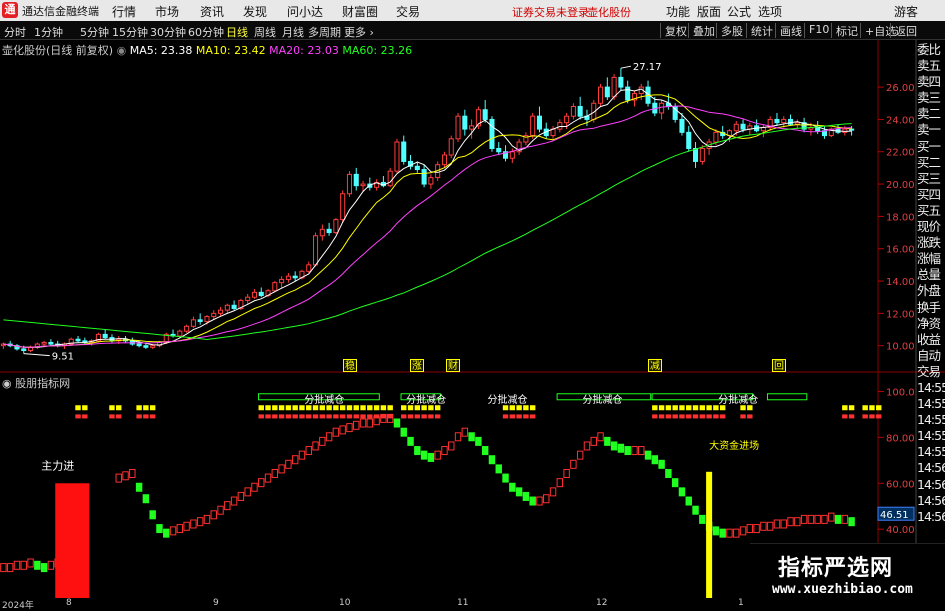 The height and width of the screenshot is (611, 945). What do you see at coordinates (931, 82) in the screenshot?
I see `side-panel-item: 卖四` at bounding box center [931, 82].